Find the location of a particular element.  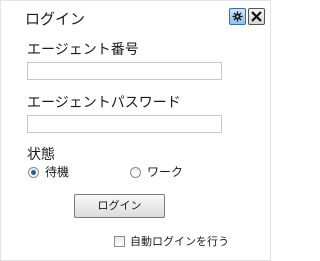

close-icon is located at coordinates (256, 16).